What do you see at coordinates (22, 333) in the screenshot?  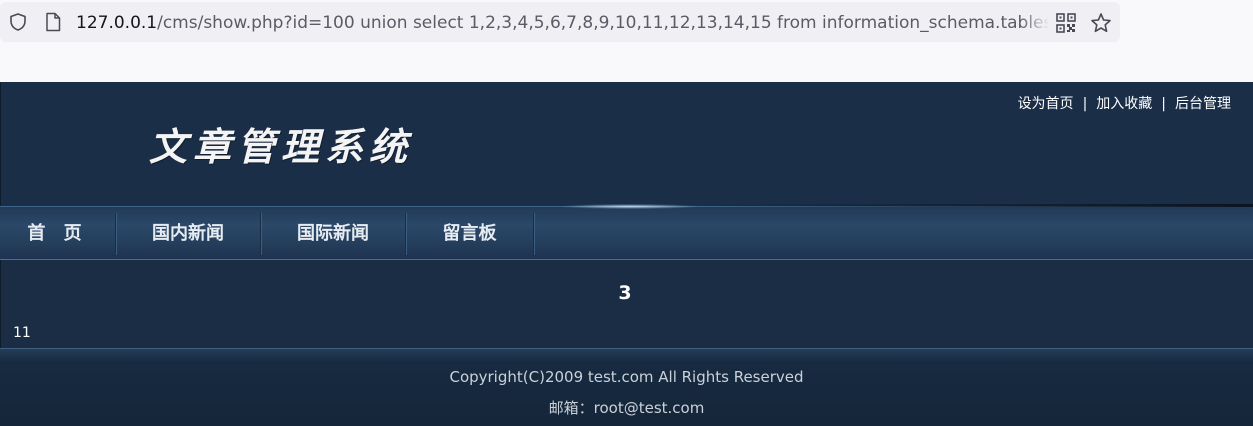 I see `article-body: 11` at bounding box center [22, 333].